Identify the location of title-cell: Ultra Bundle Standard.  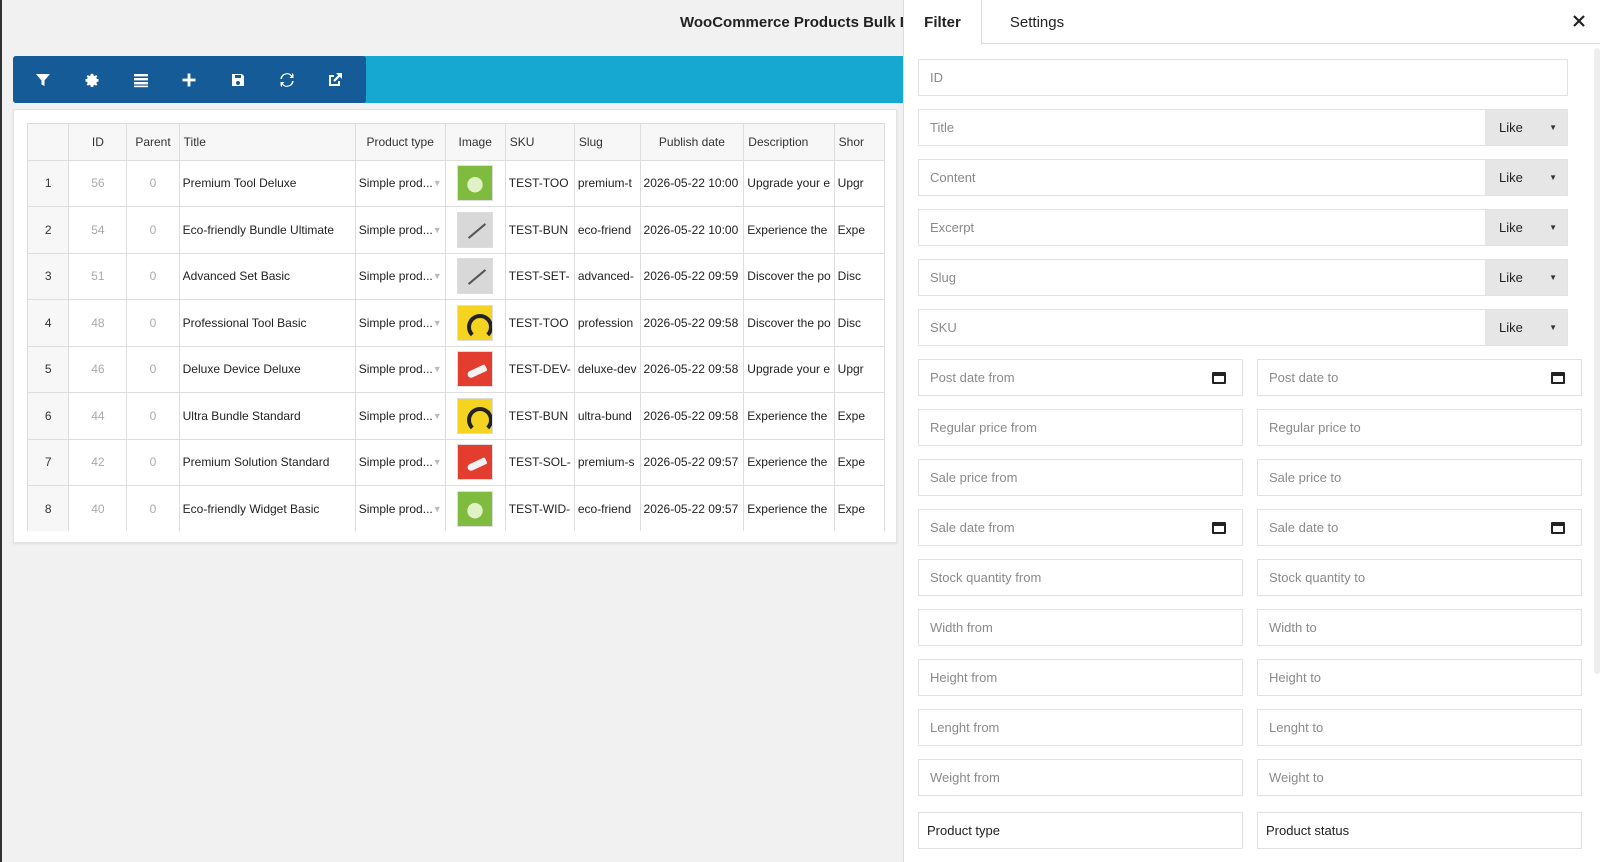
(267, 416).